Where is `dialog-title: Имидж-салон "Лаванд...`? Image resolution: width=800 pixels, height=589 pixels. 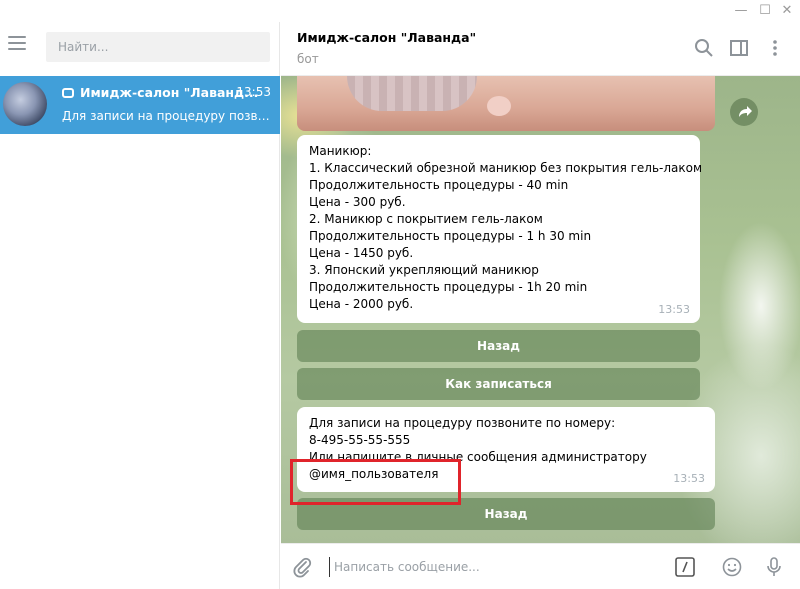
dialog-title: Имидж-салон "Лаванд... is located at coordinates (160, 92).